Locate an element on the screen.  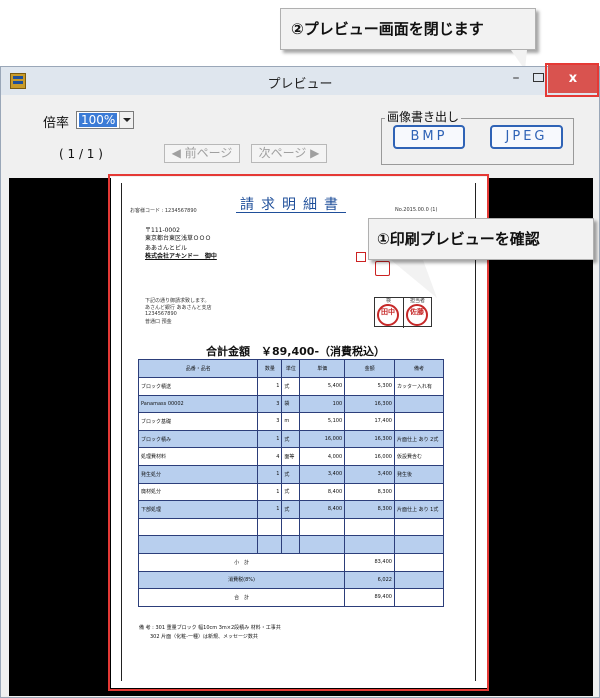
close-highlight is located at coordinates (572, 80).